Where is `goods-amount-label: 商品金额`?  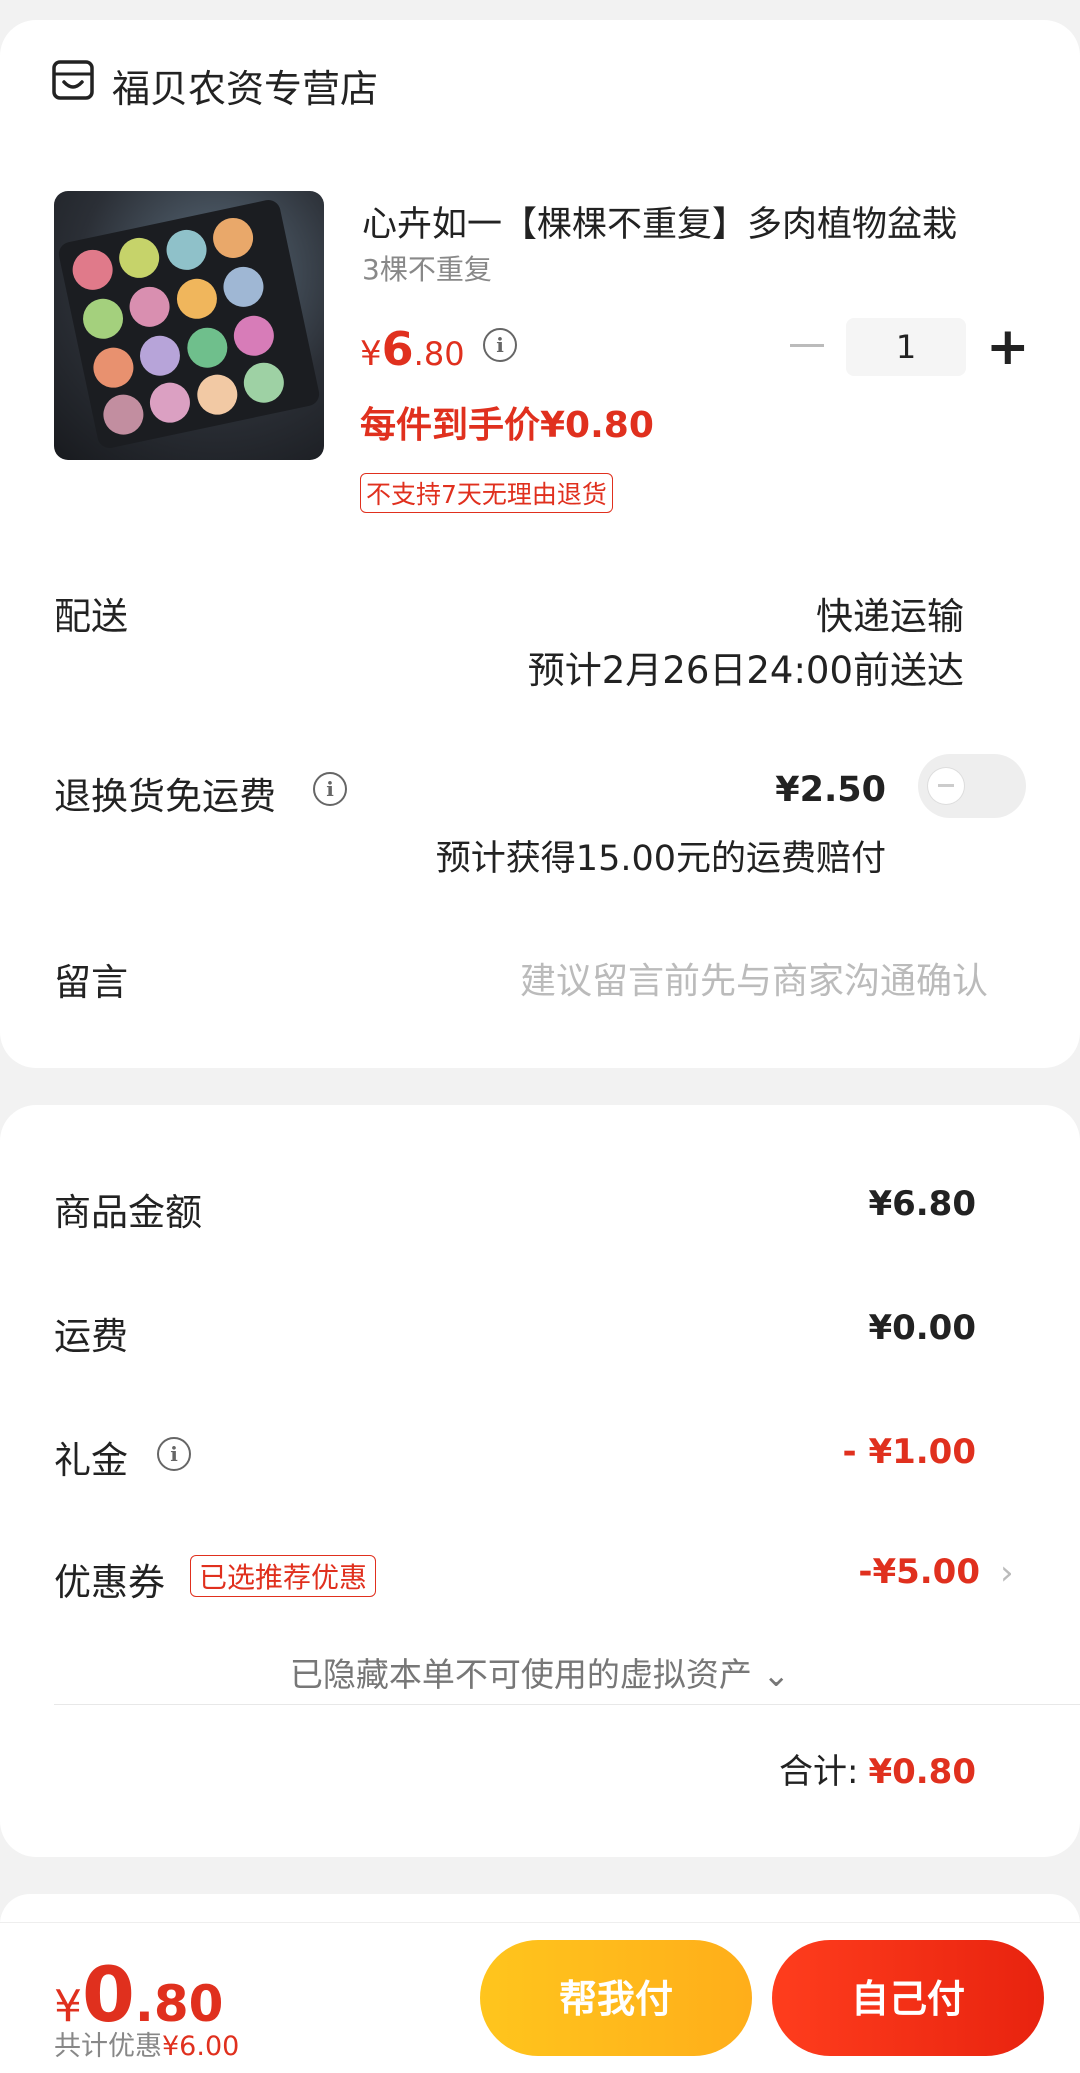 goods-amount-label: 商品金额 is located at coordinates (128, 1212).